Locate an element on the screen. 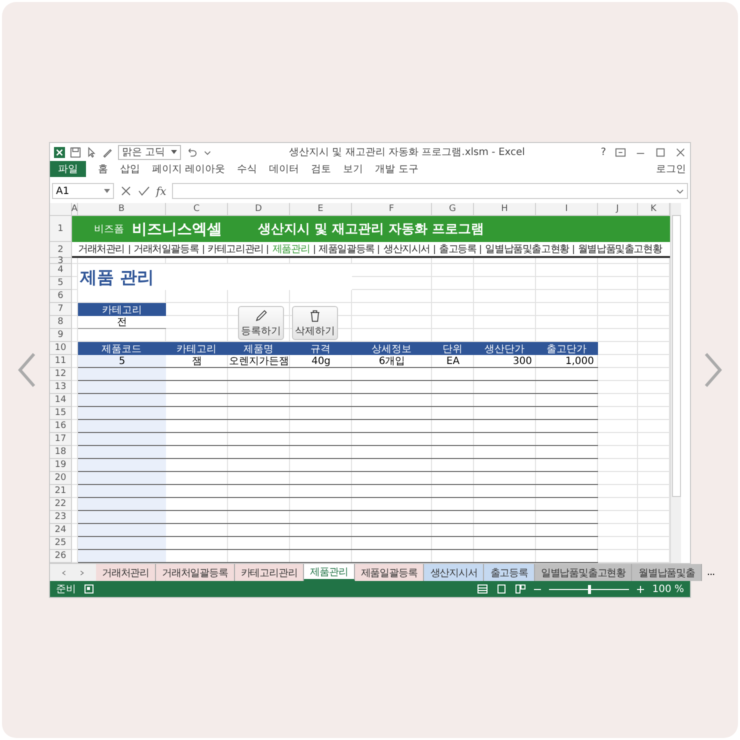 The width and height of the screenshot is (740, 740). column-header: B is located at coordinates (122, 209).